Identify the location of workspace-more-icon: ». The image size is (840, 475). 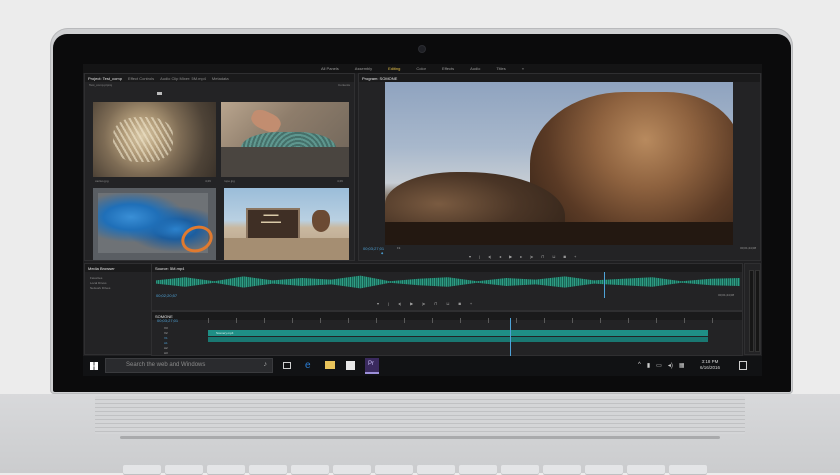
(523, 68).